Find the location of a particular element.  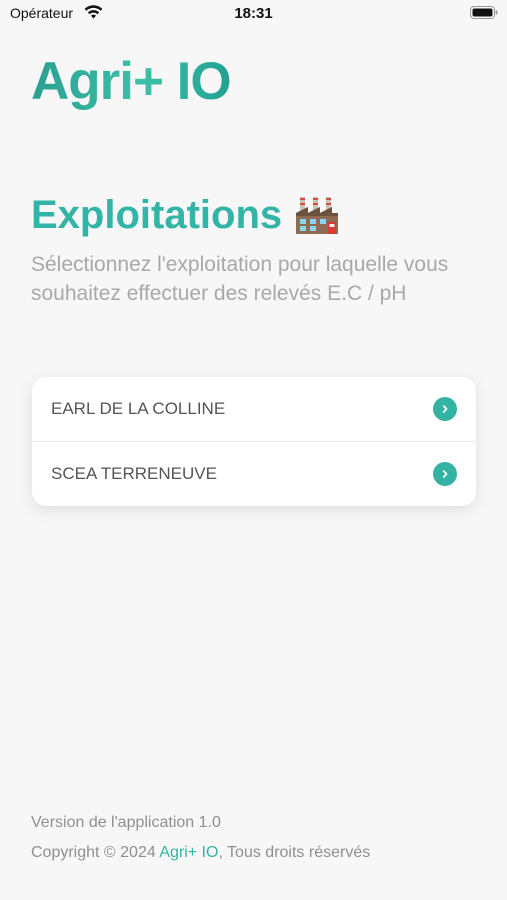

page-heading: Exploitations is located at coordinates (185, 215).